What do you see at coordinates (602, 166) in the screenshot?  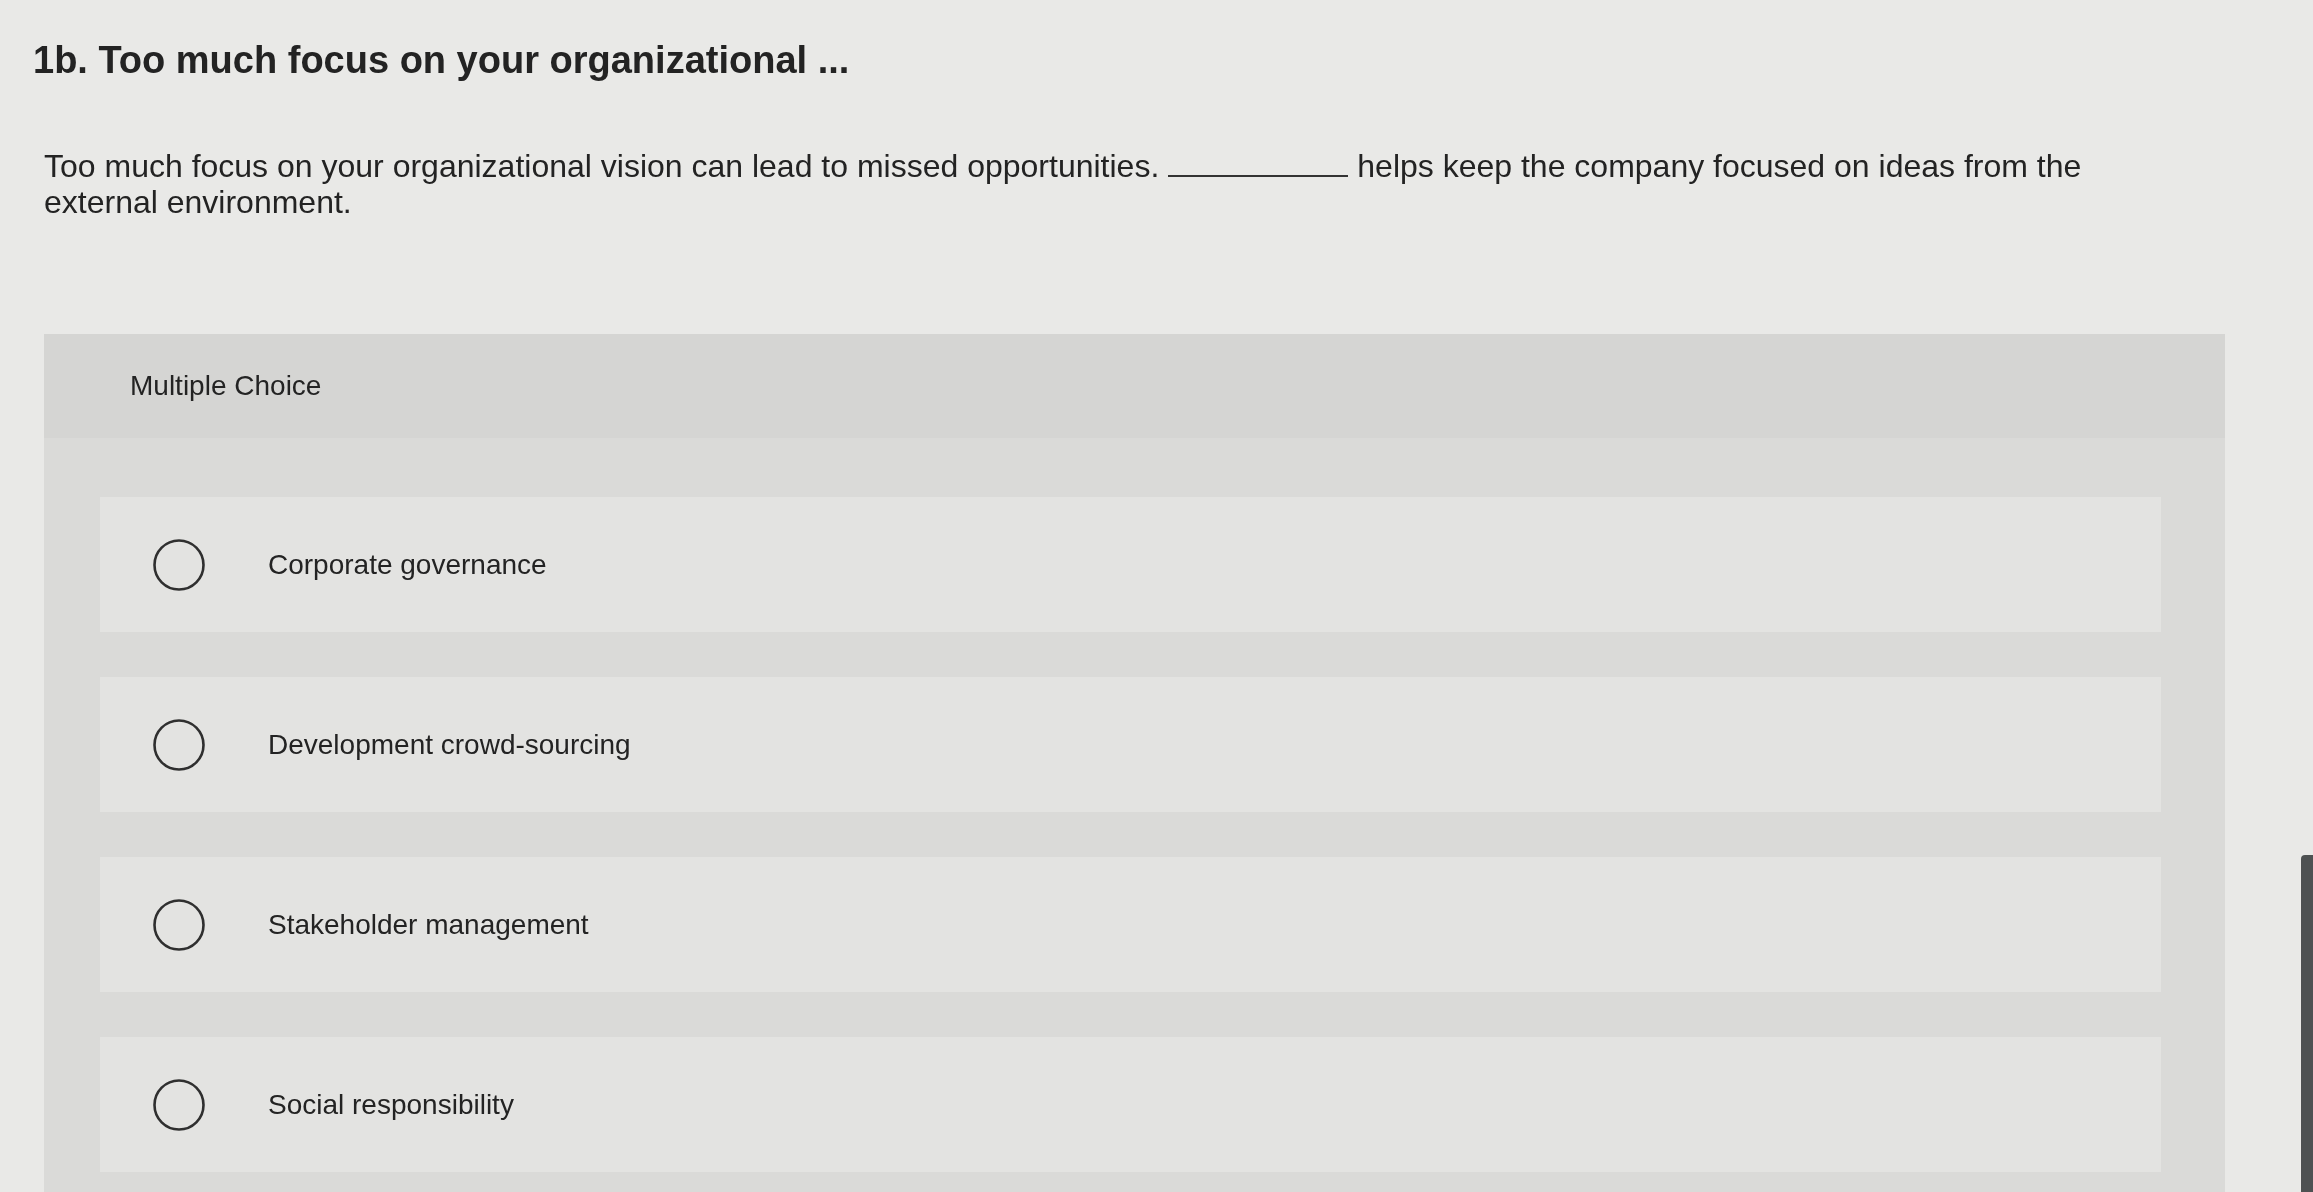 I see `question-text: Too much focus on your organizational vision can lead to missed opportunities.` at bounding box center [602, 166].